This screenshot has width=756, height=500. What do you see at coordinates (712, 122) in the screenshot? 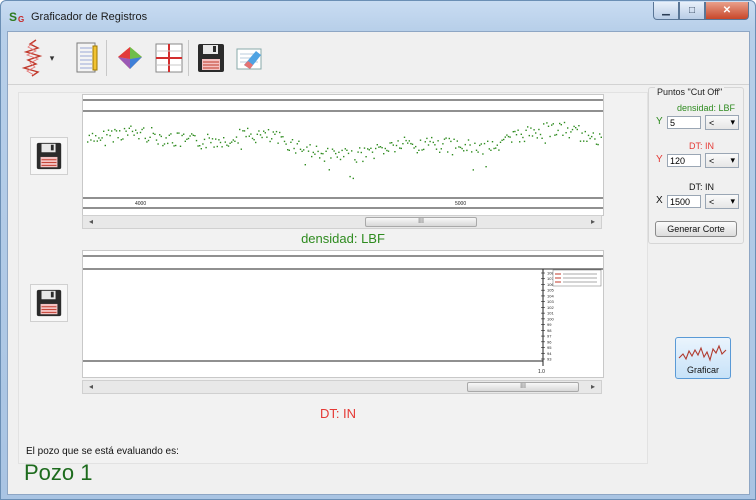
I see `cutoff-row1-operator: <` at bounding box center [712, 122].